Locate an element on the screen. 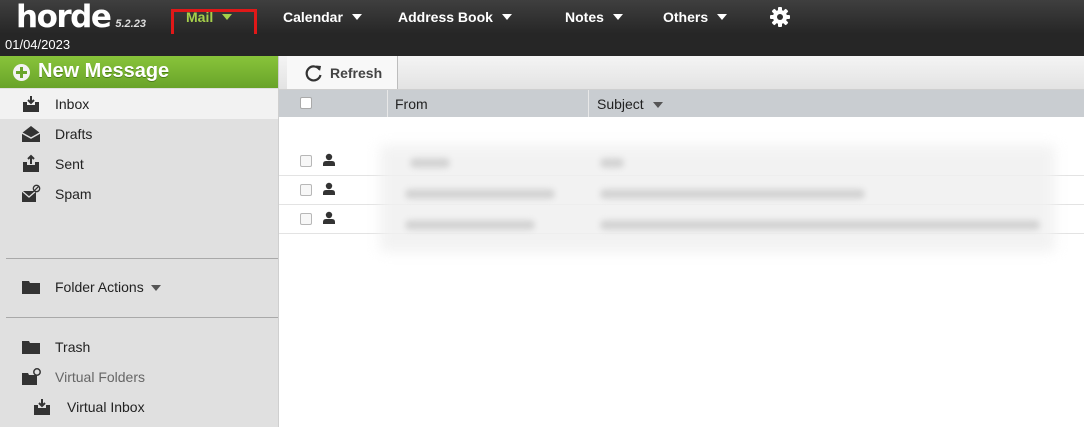 The image size is (1084, 427). column-subject-label: Subject is located at coordinates (620, 104).